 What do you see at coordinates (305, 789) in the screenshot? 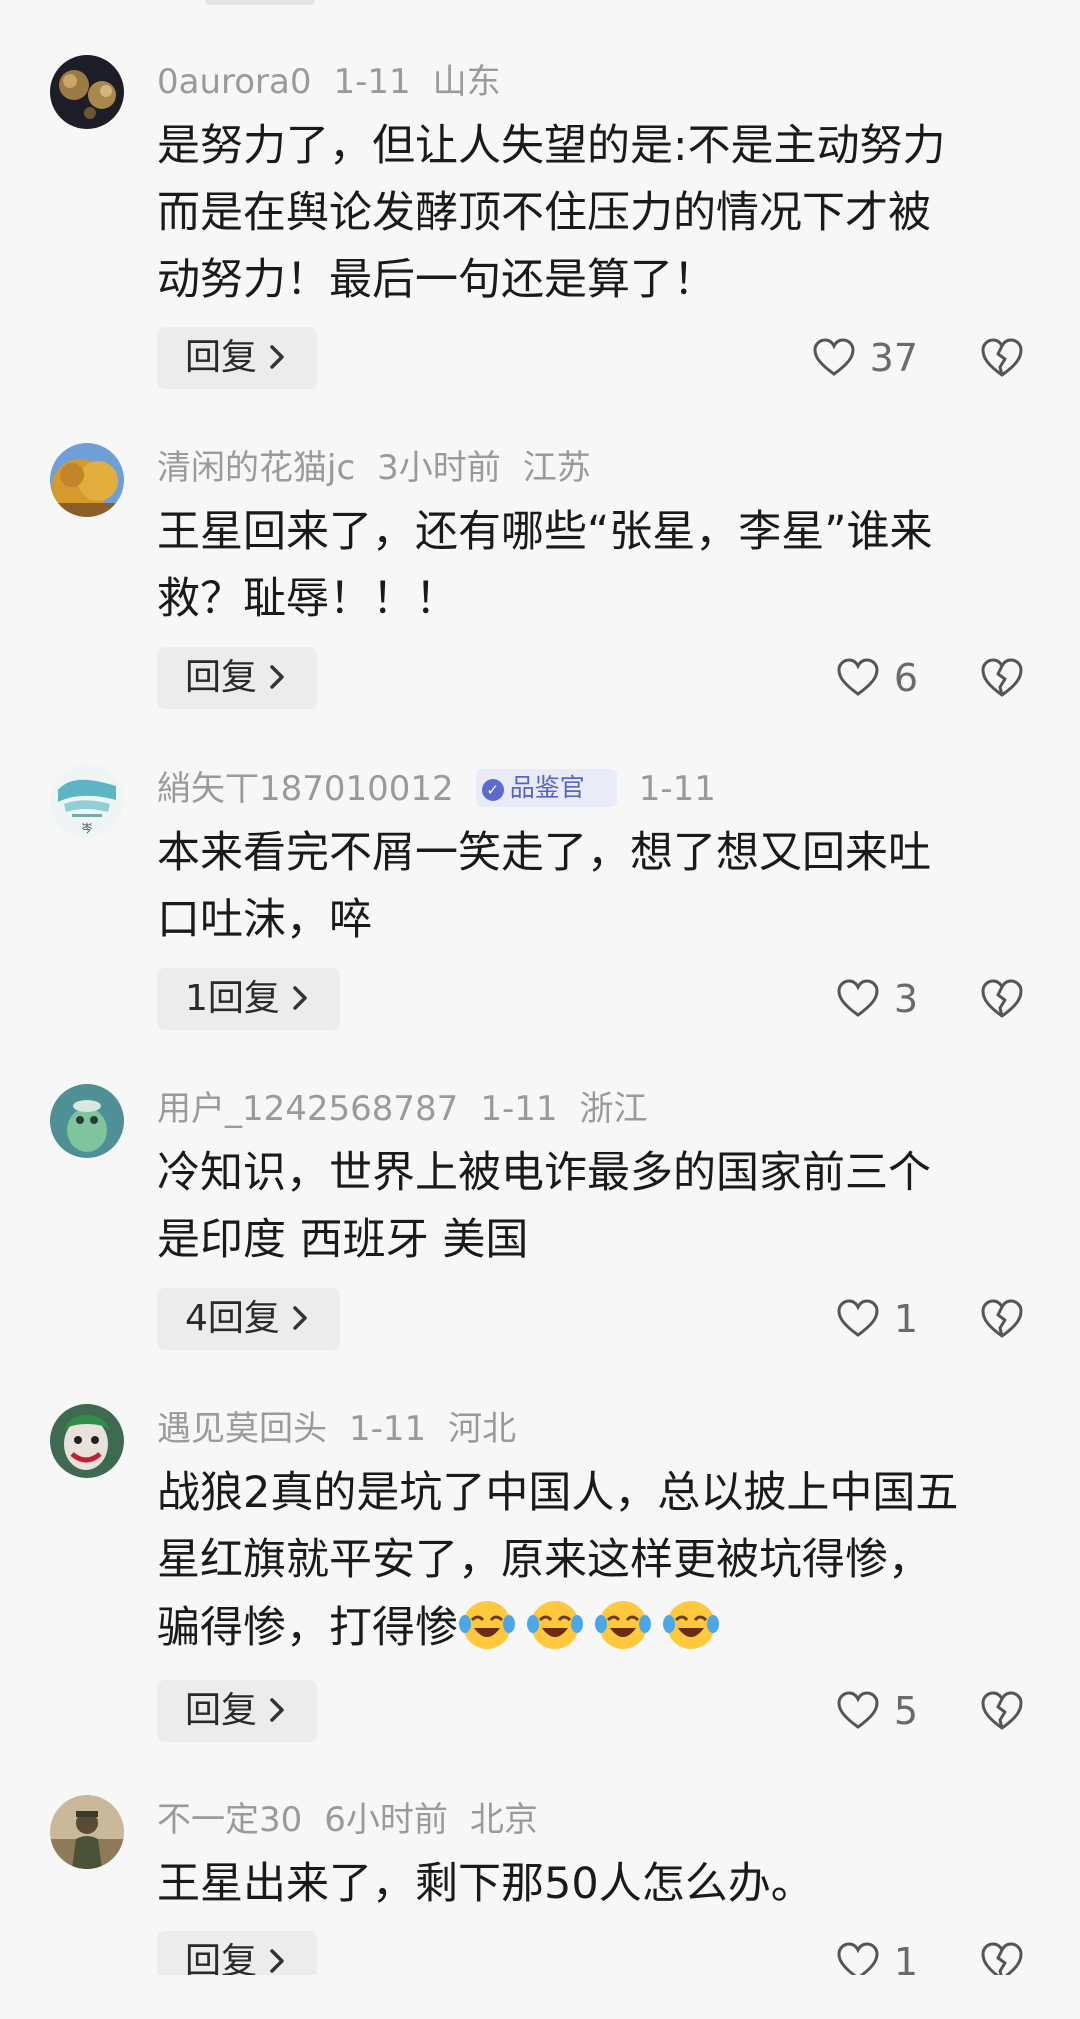
I see `username: 綃矢丅187010012` at bounding box center [305, 789].